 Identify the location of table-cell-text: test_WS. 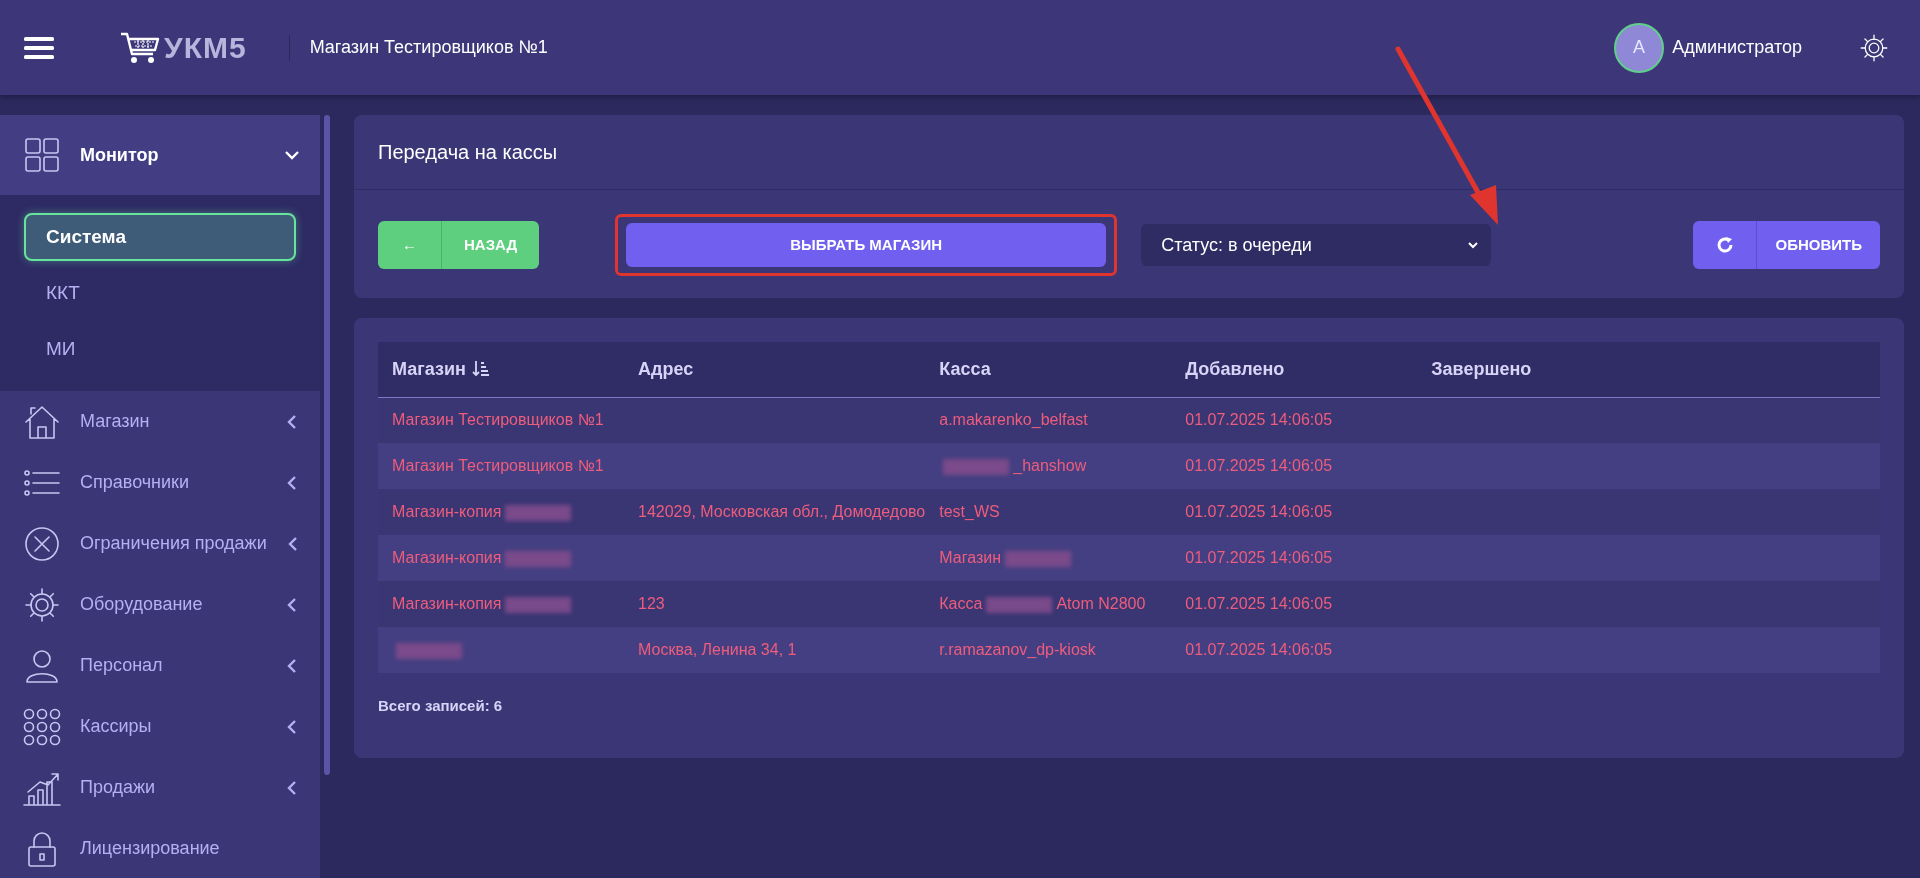
(969, 511).